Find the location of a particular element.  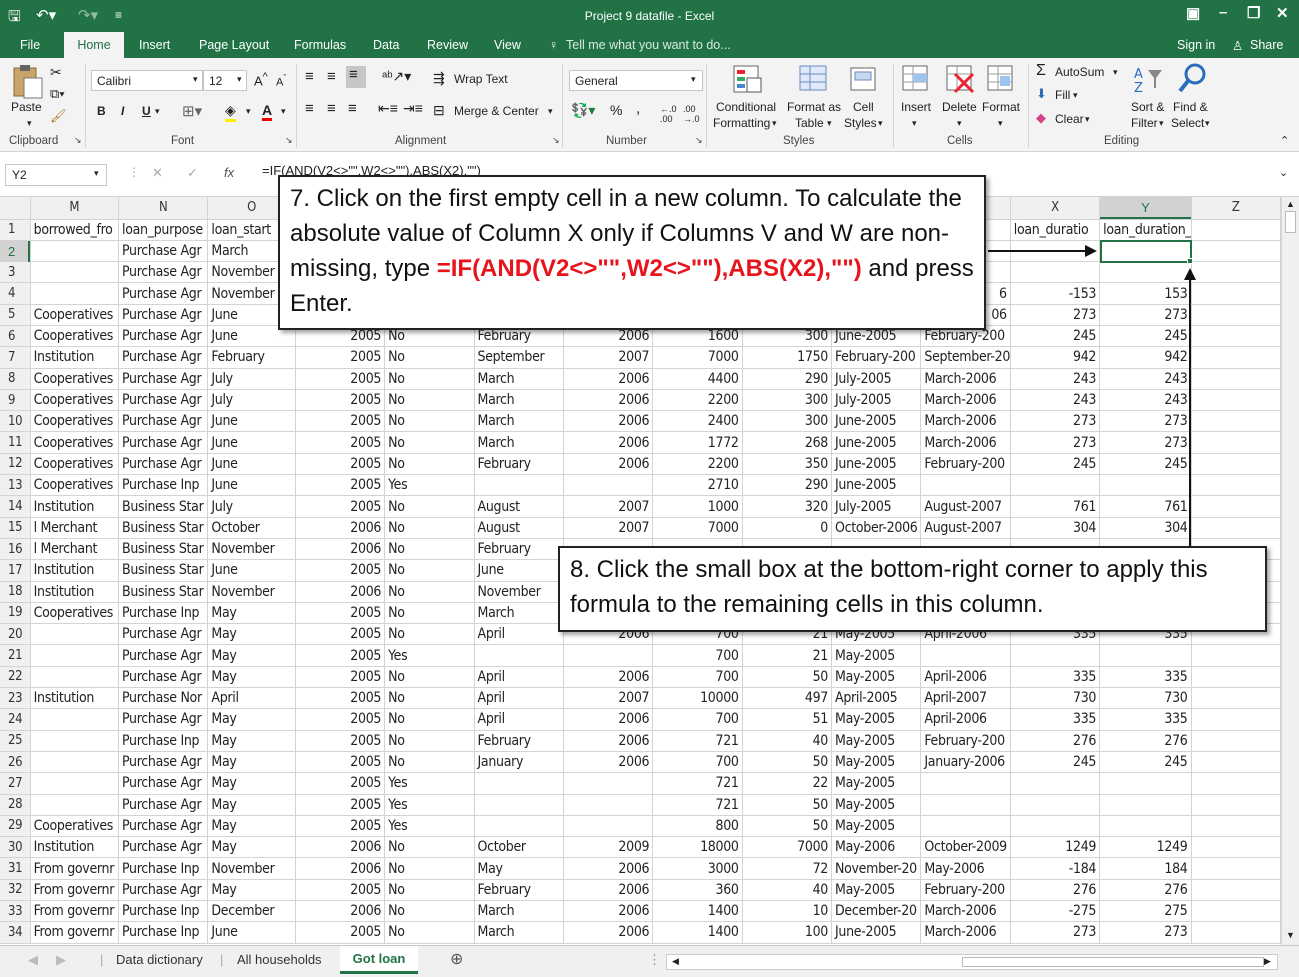

row-header: 1 is located at coordinates (15, 230).